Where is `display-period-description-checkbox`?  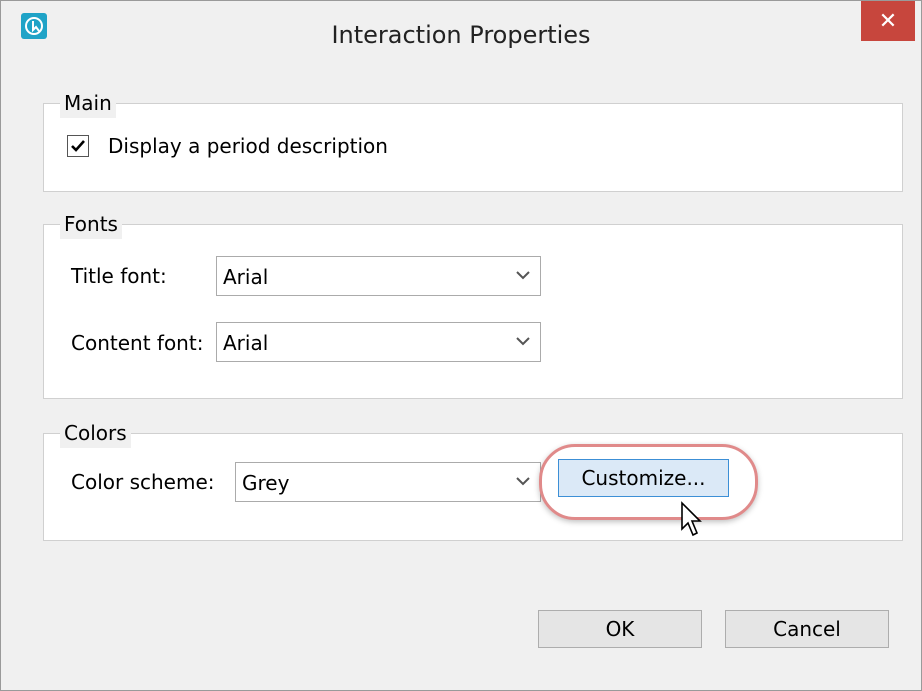 display-period-description-checkbox is located at coordinates (78, 146).